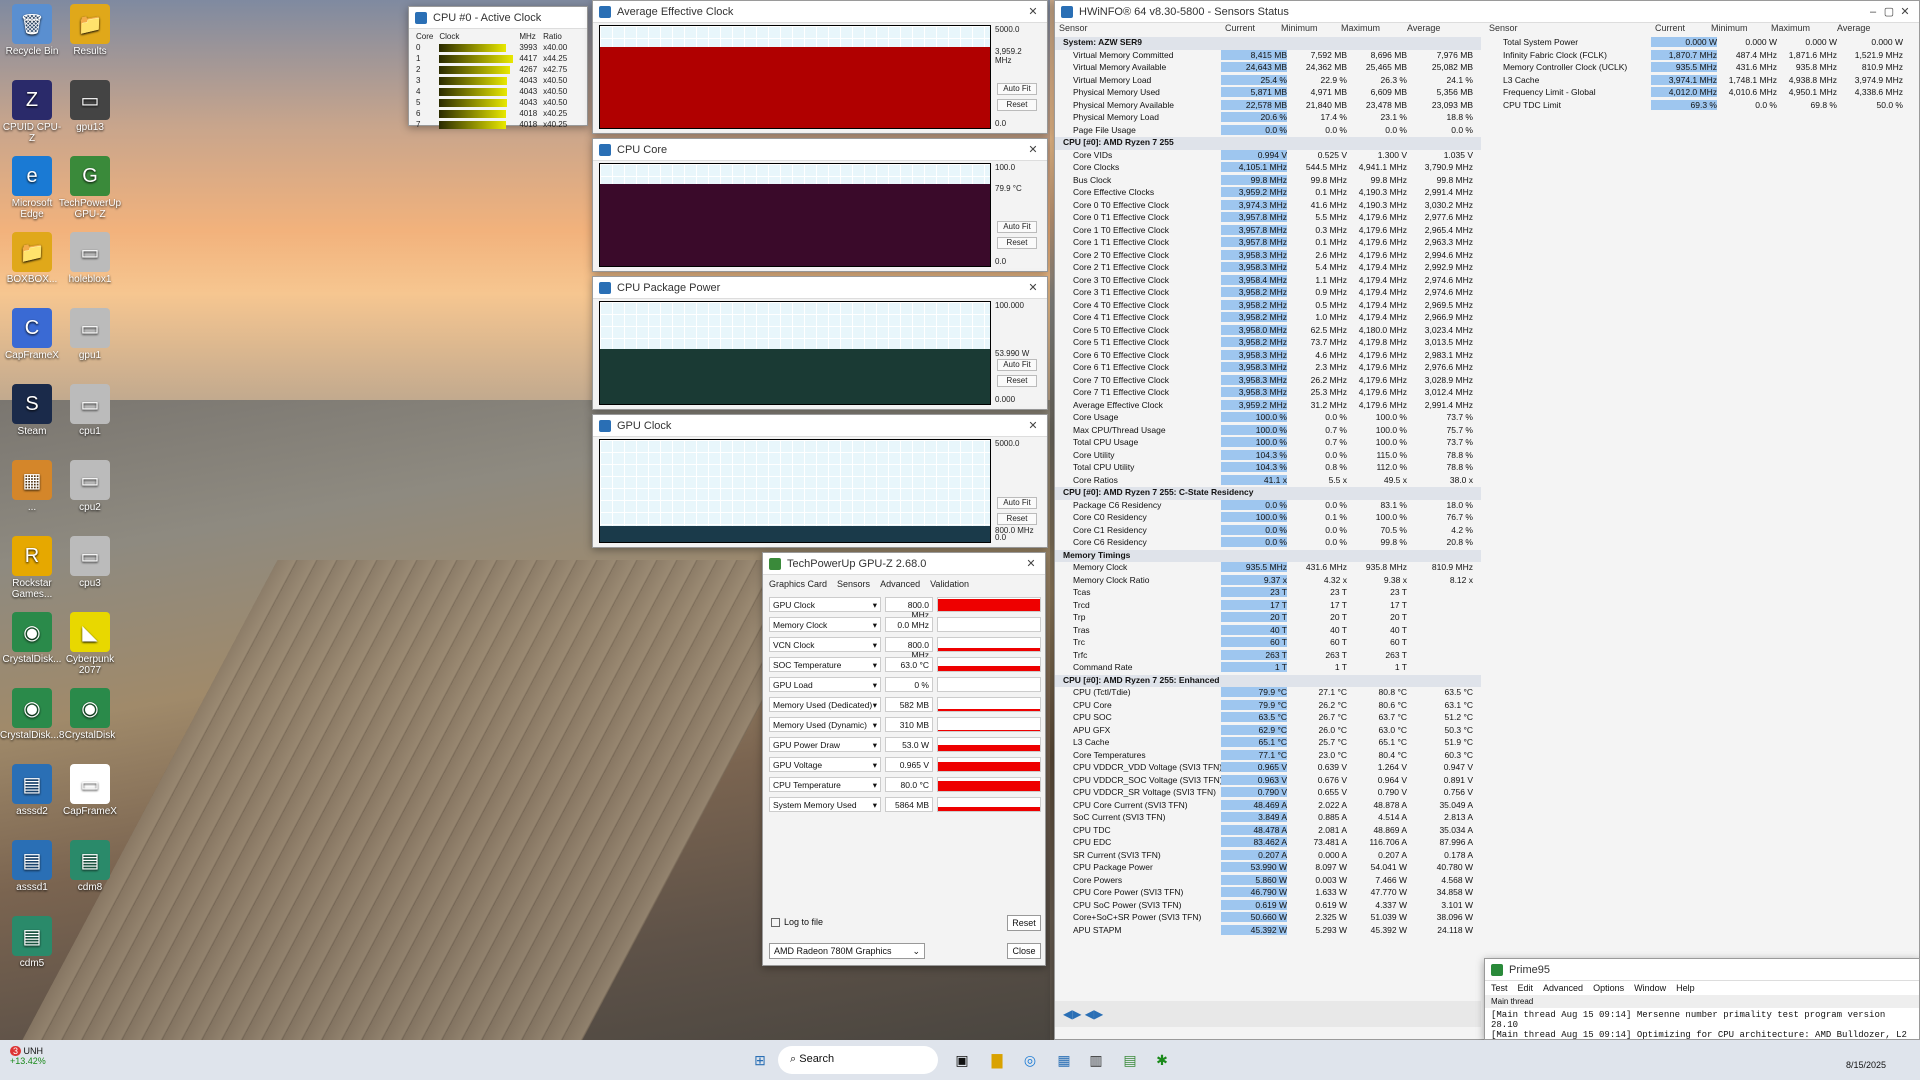 Image resolution: width=1920 pixels, height=1080 pixels. What do you see at coordinates (90, 30) in the screenshot?
I see `desktop-icon: 📁 Results` at bounding box center [90, 30].